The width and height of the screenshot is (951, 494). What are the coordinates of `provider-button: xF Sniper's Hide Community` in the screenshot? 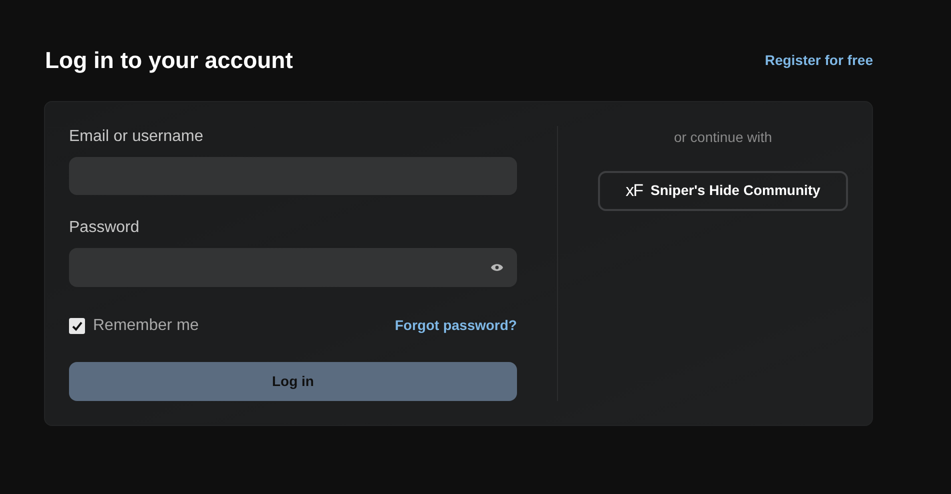 It's located at (723, 190).